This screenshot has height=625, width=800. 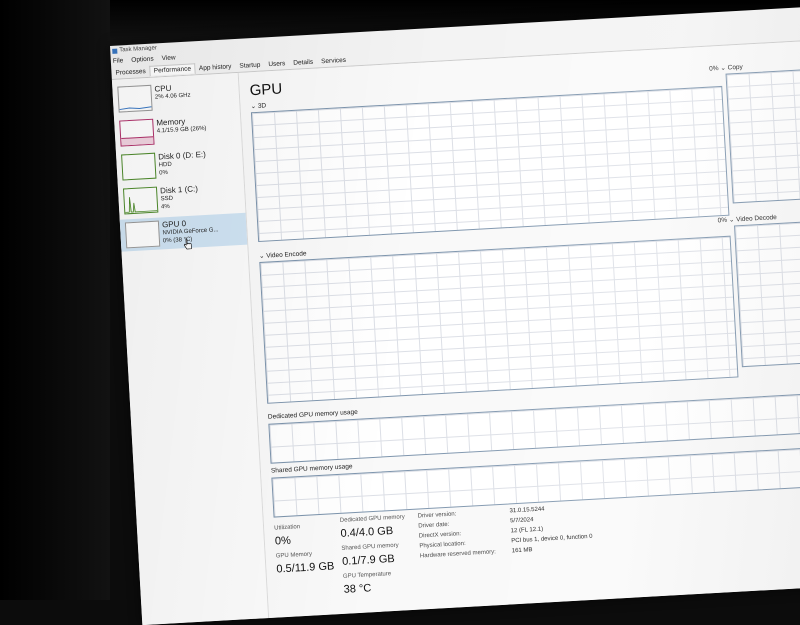 I want to click on directx-version-value: 12 (FL 12.1), so click(x=527, y=530).